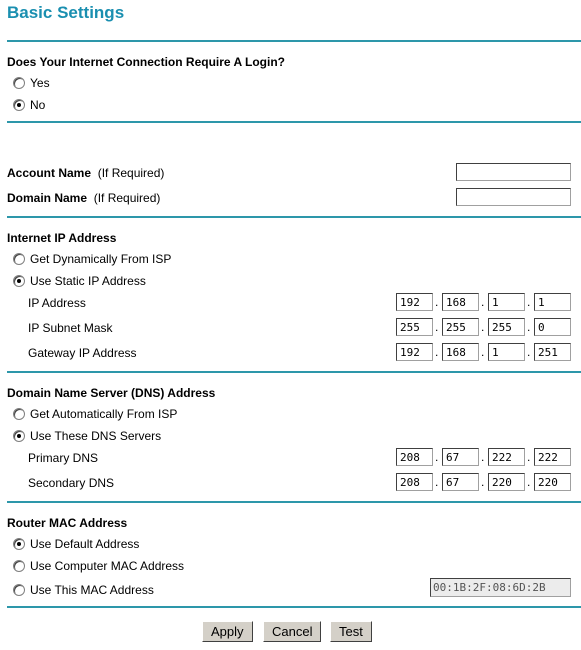  I want to click on mac-custom-radio, so click(19, 590).